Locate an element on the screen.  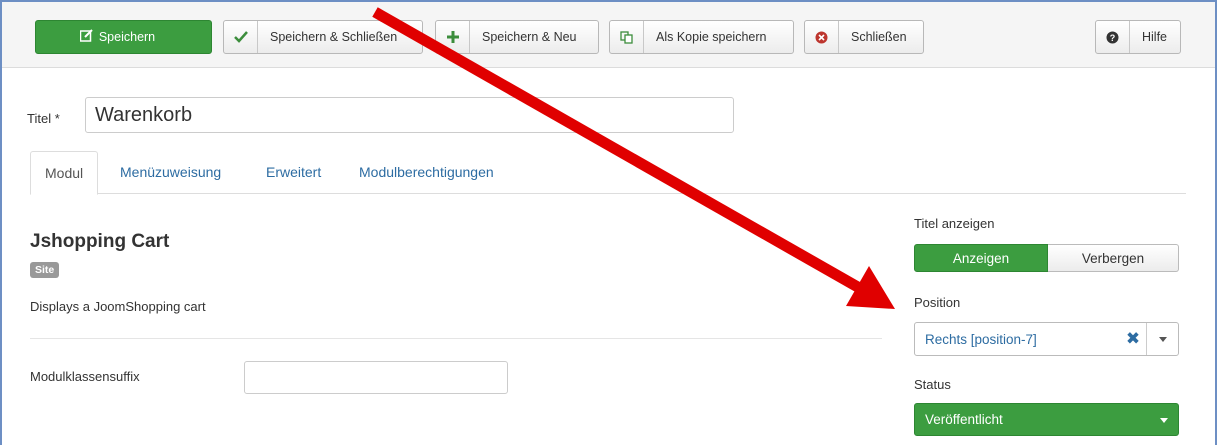
module-description: Displays a JoomShopping cart is located at coordinates (118, 306).